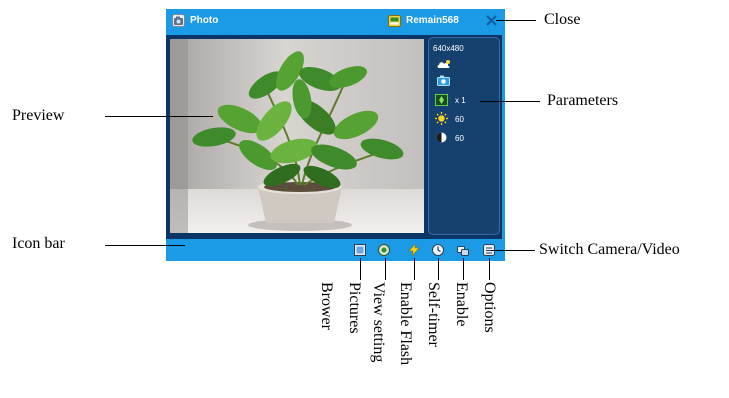 The image size is (729, 398). What do you see at coordinates (463, 250) in the screenshot?
I see `enable-icon` at bounding box center [463, 250].